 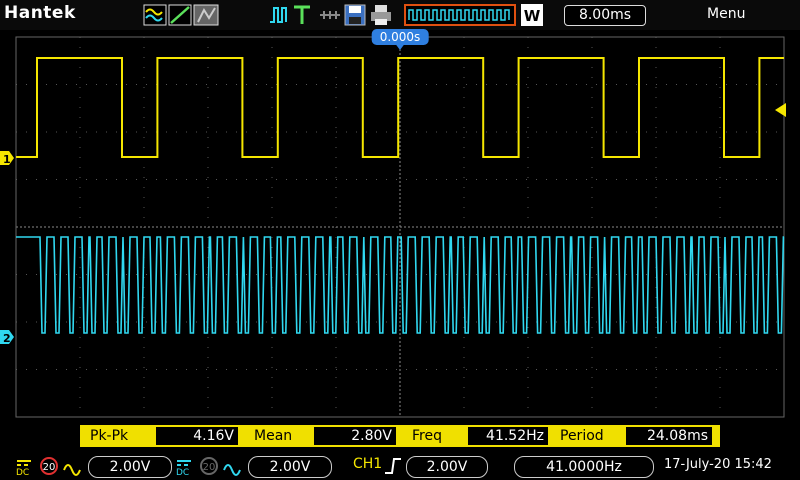 I want to click on trigger-time-label: 0.000s, so click(x=400, y=37).